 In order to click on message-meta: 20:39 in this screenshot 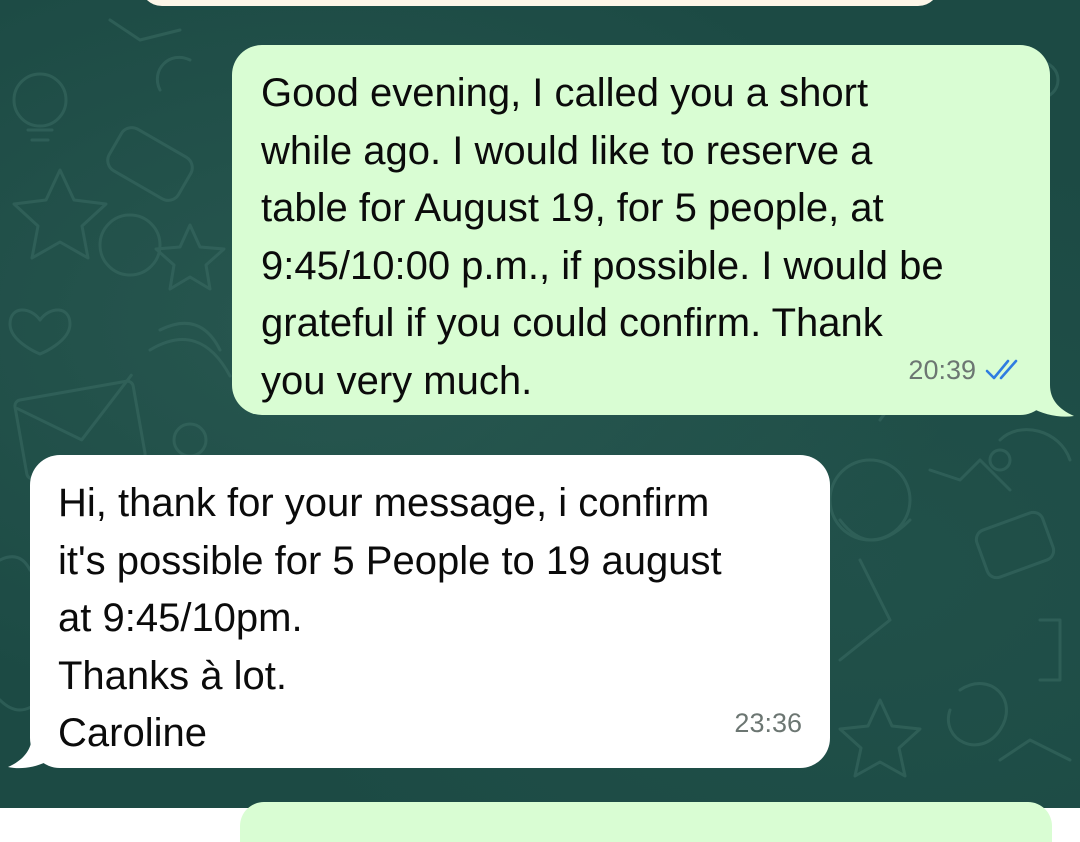, I will do `click(966, 371)`.